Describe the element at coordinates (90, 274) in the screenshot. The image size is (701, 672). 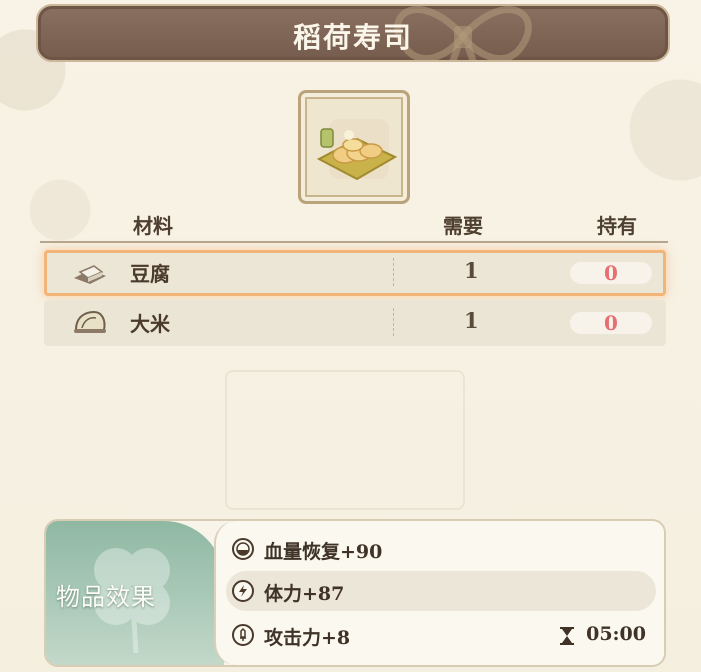
I see `tofu-icon` at that location.